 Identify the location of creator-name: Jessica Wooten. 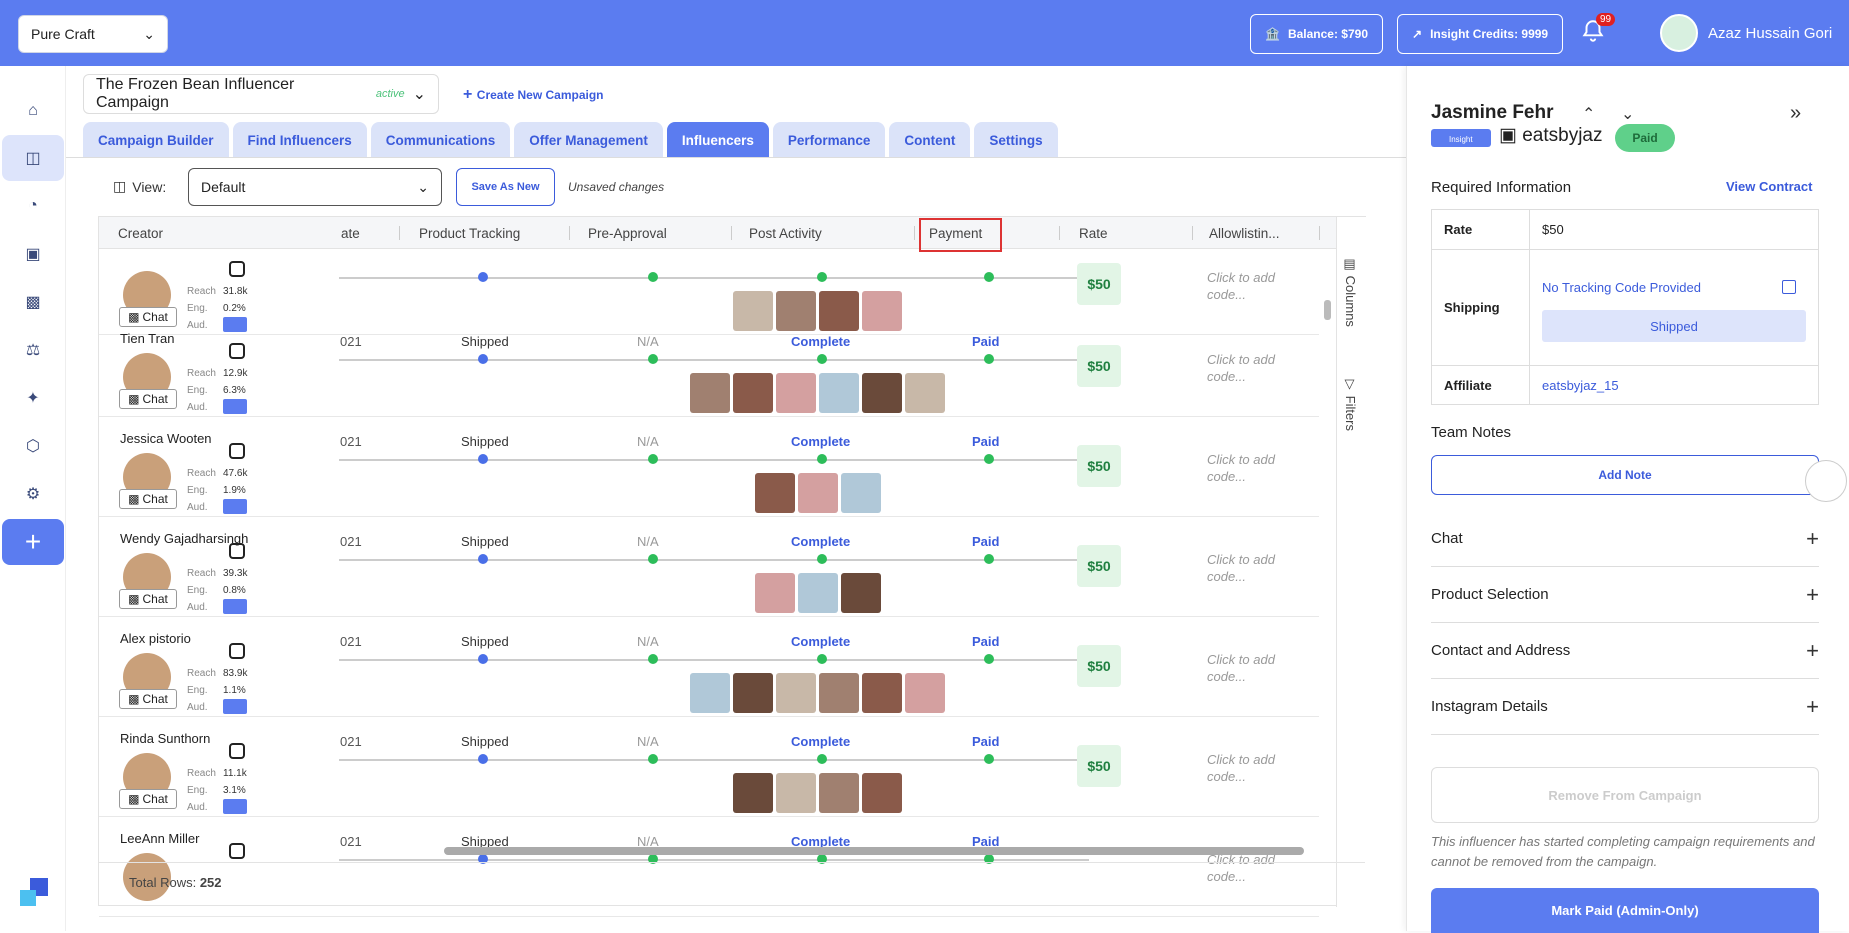
(166, 438).